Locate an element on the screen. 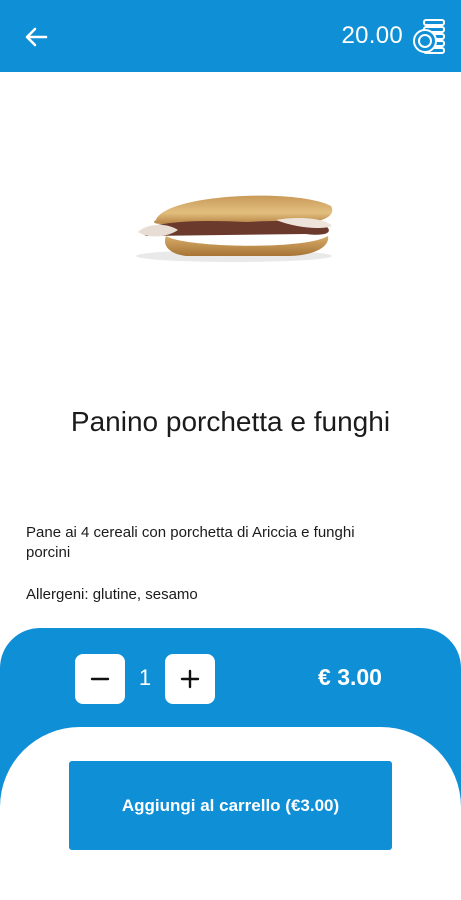 Image resolution: width=461 pixels, height=900 pixels. add-to-cart-label: Aggiungi al carrello (€3.00) is located at coordinates (230, 805).